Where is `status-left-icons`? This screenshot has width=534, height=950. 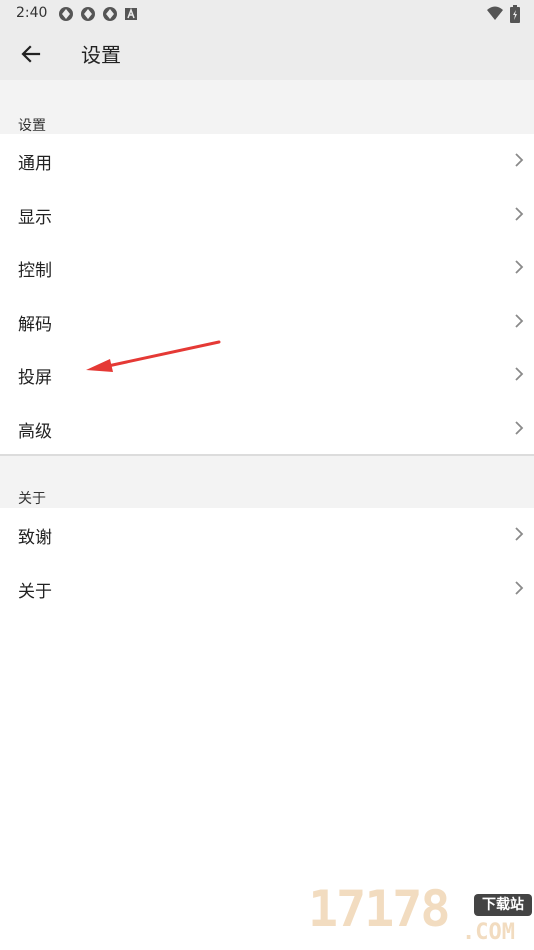 status-left-icons is located at coordinates (98, 14).